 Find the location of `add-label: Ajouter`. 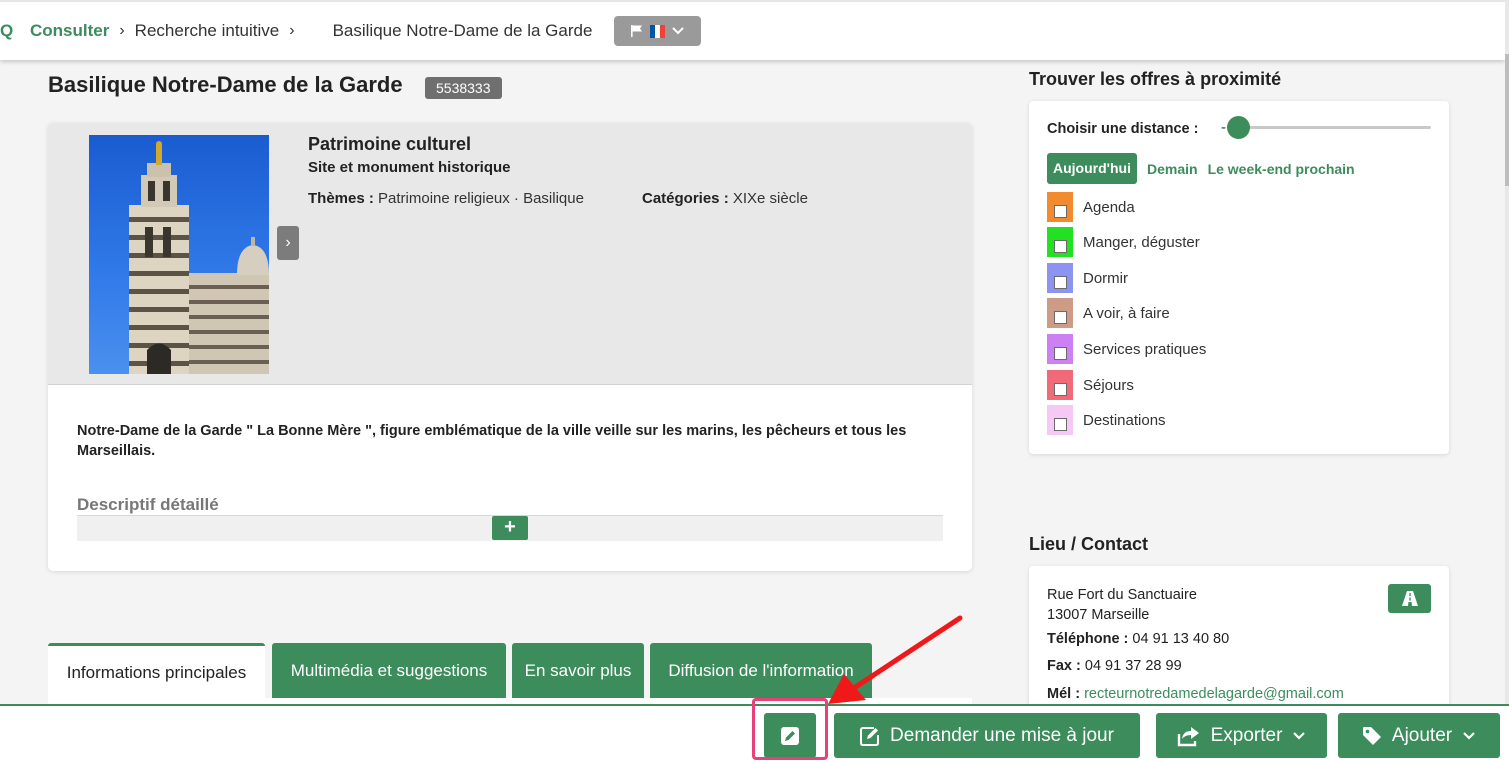

add-label: Ajouter is located at coordinates (1422, 735).